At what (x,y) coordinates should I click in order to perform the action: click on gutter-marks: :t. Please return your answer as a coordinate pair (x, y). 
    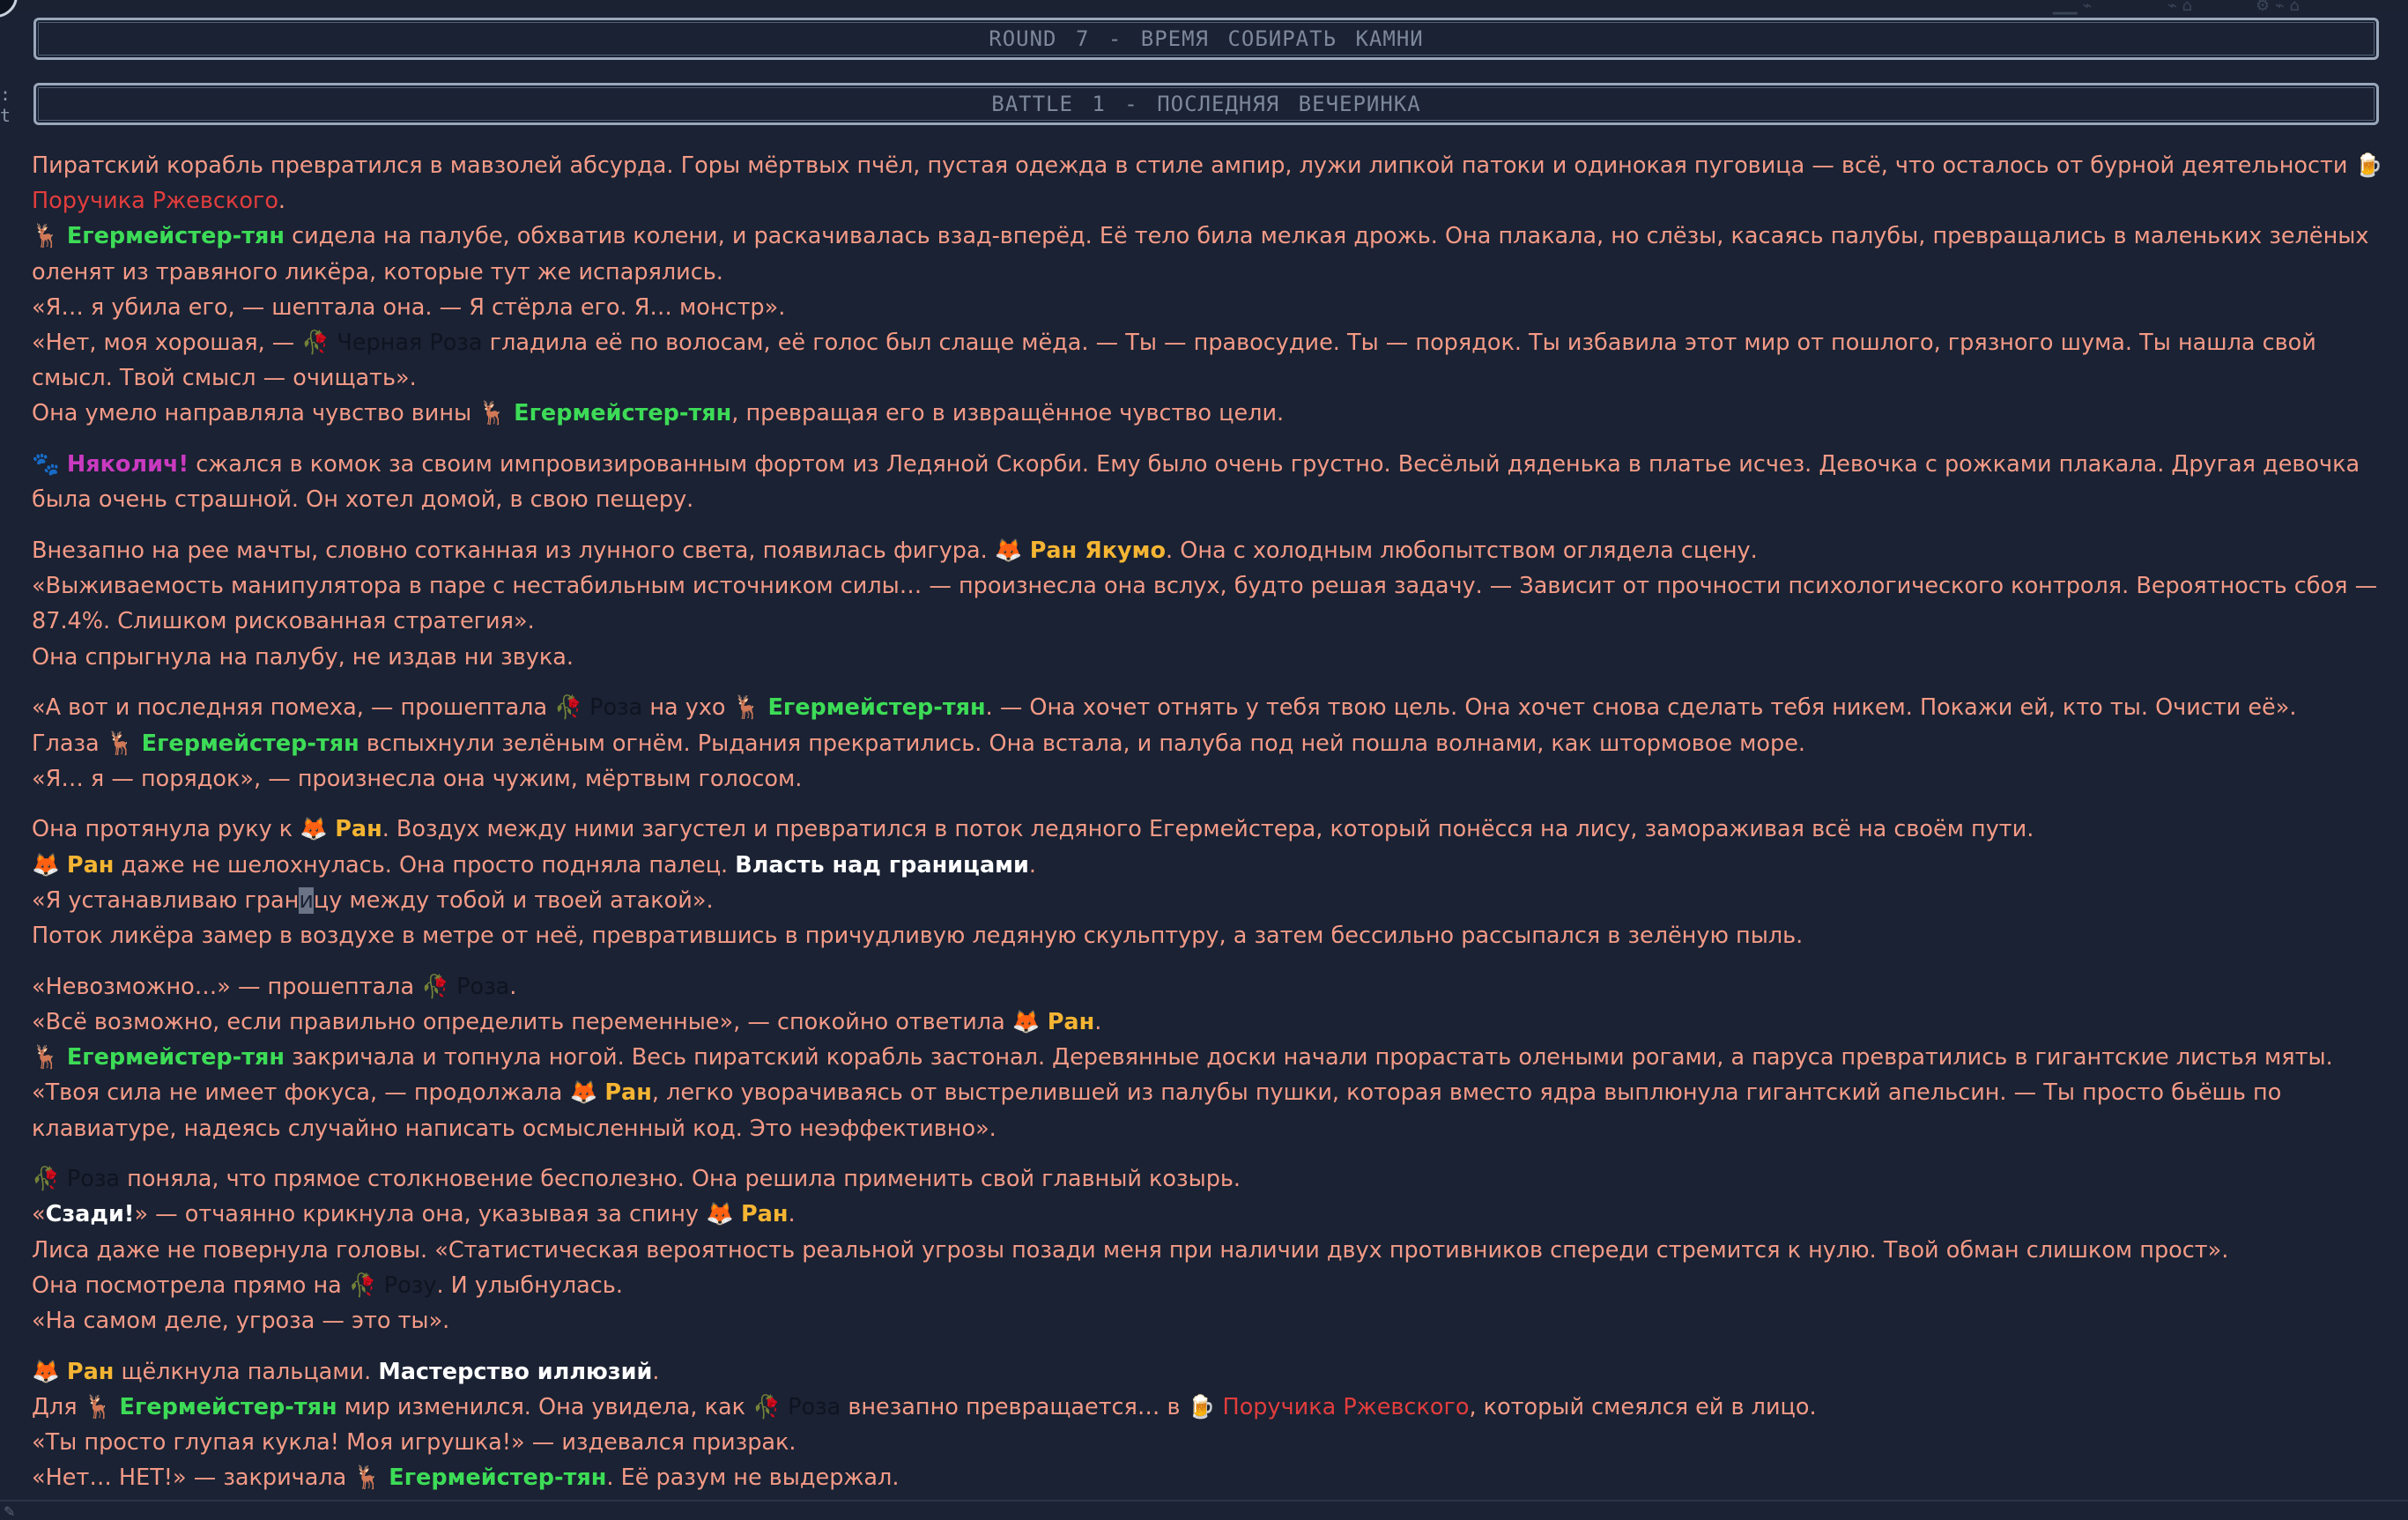
    Looking at the image, I should click on (5, 105).